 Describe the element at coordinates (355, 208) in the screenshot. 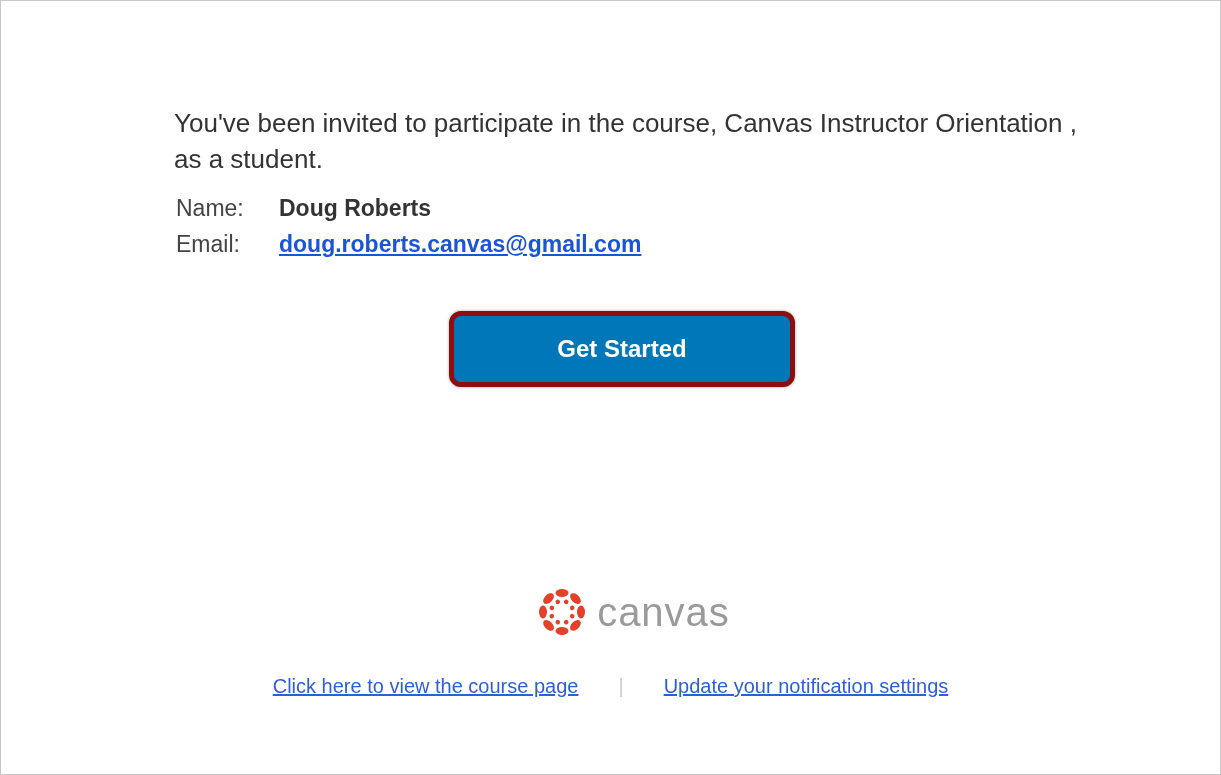

I see `name-value: Doug Roberts` at that location.